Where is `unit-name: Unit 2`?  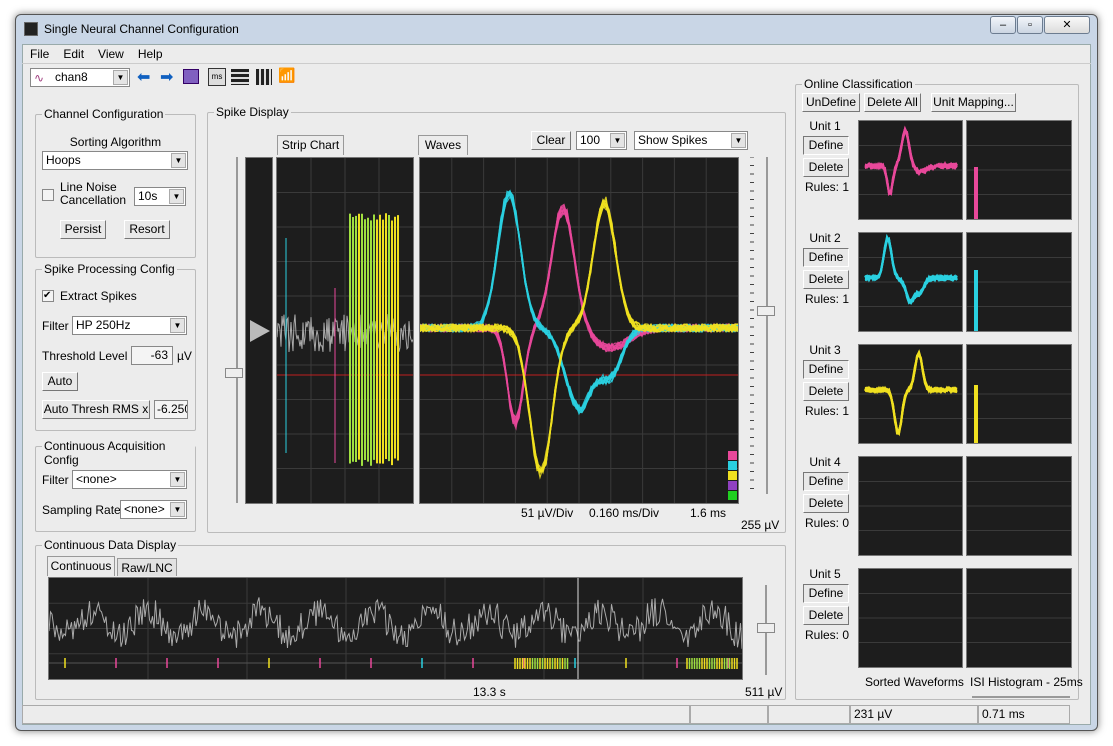 unit-name: Unit 2 is located at coordinates (825, 238).